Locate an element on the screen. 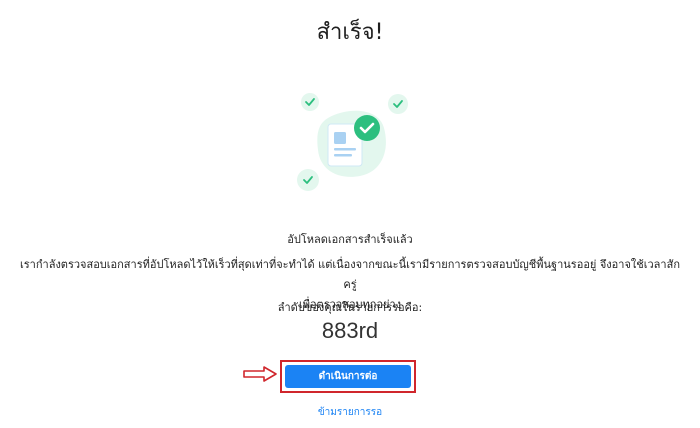 This screenshot has width=700, height=428. continue-button-highlight: ดำเนินการต่อ is located at coordinates (348, 376).